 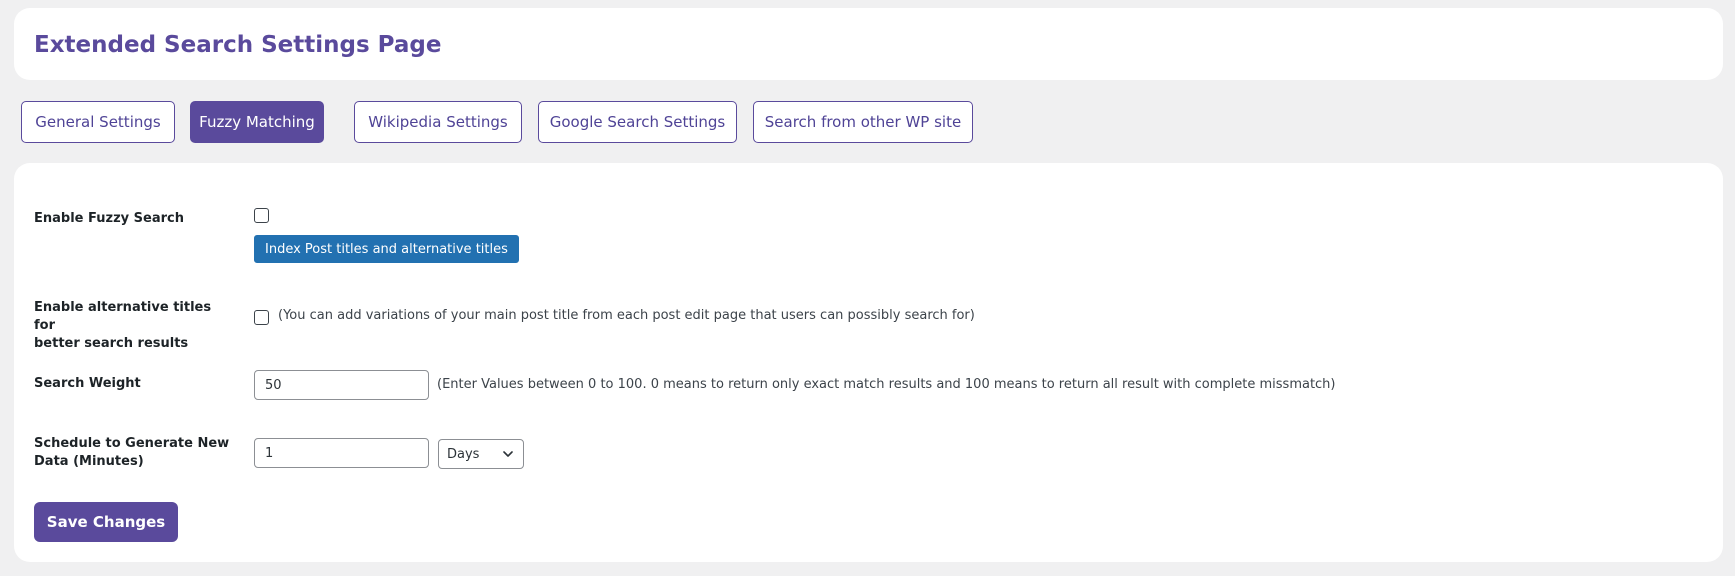 I want to click on tab-wikipedia-settings: Wikipedia Settings, so click(x=438, y=122).